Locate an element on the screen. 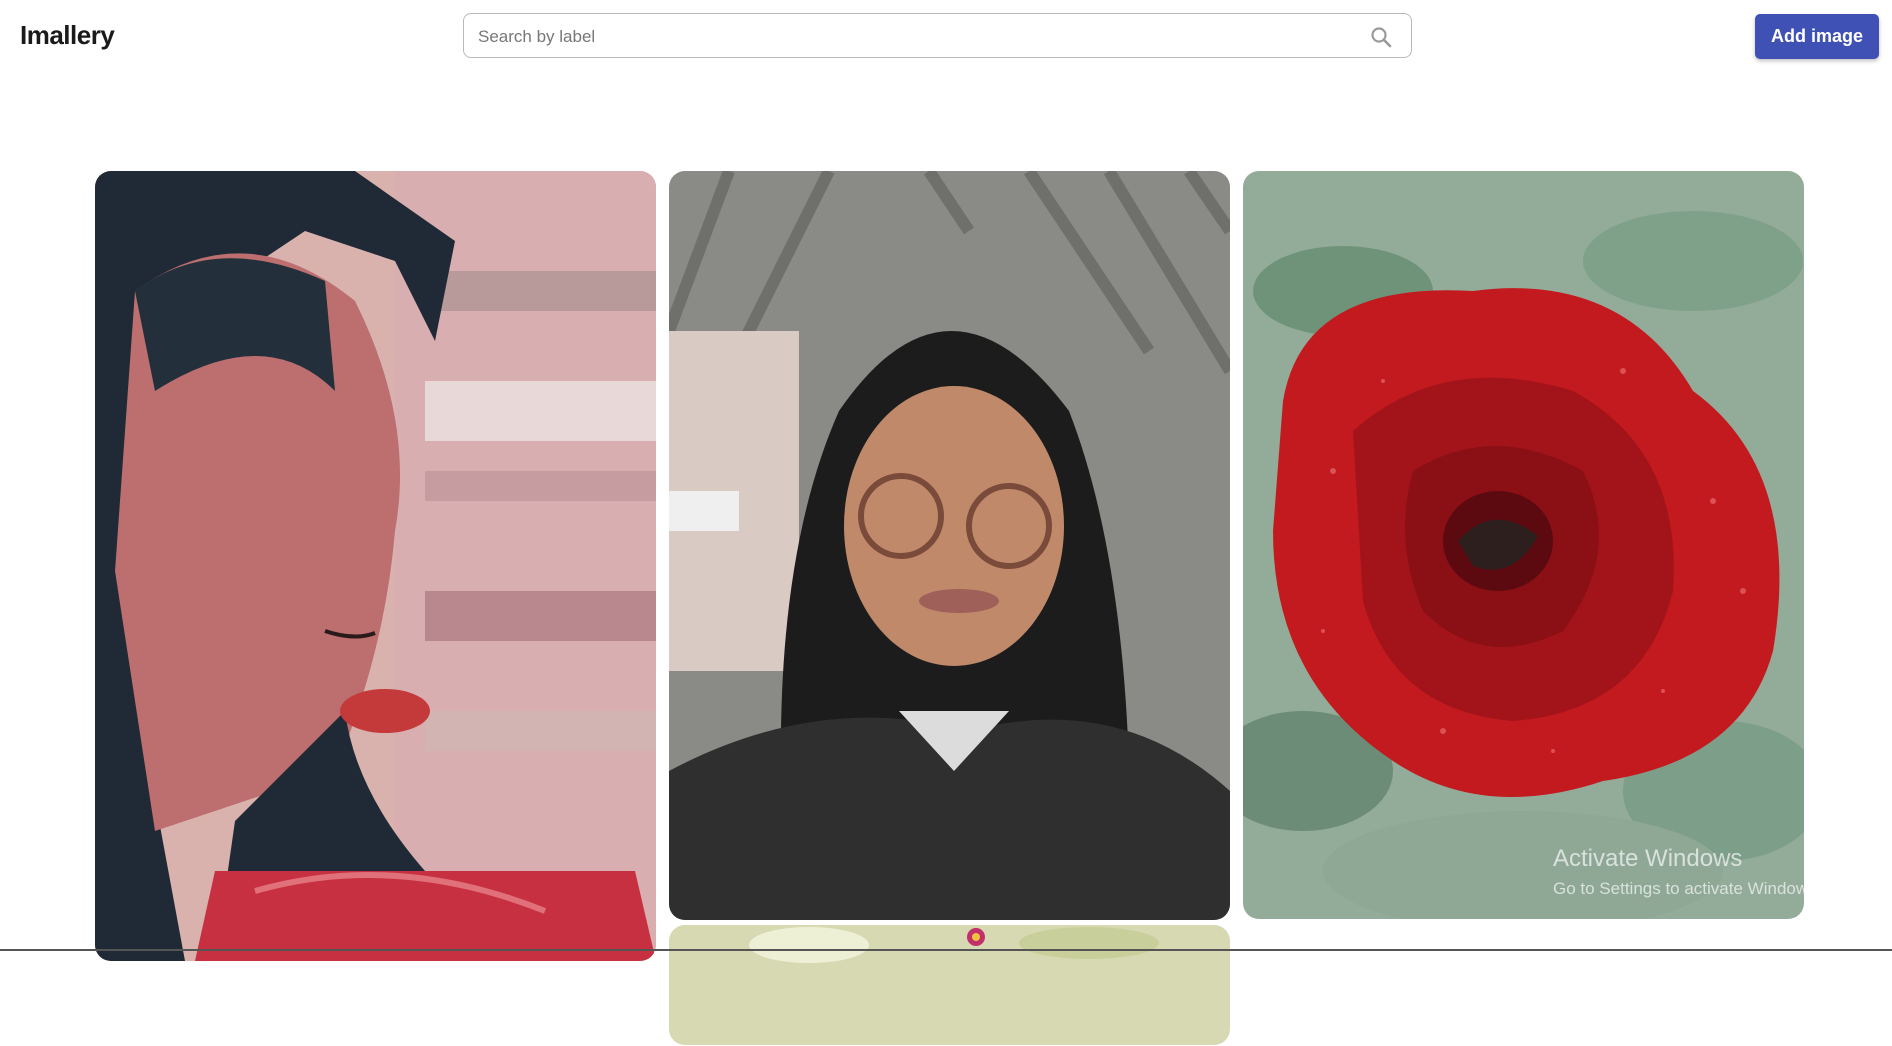 The width and height of the screenshot is (1892, 1046). search-bar is located at coordinates (937, 35).